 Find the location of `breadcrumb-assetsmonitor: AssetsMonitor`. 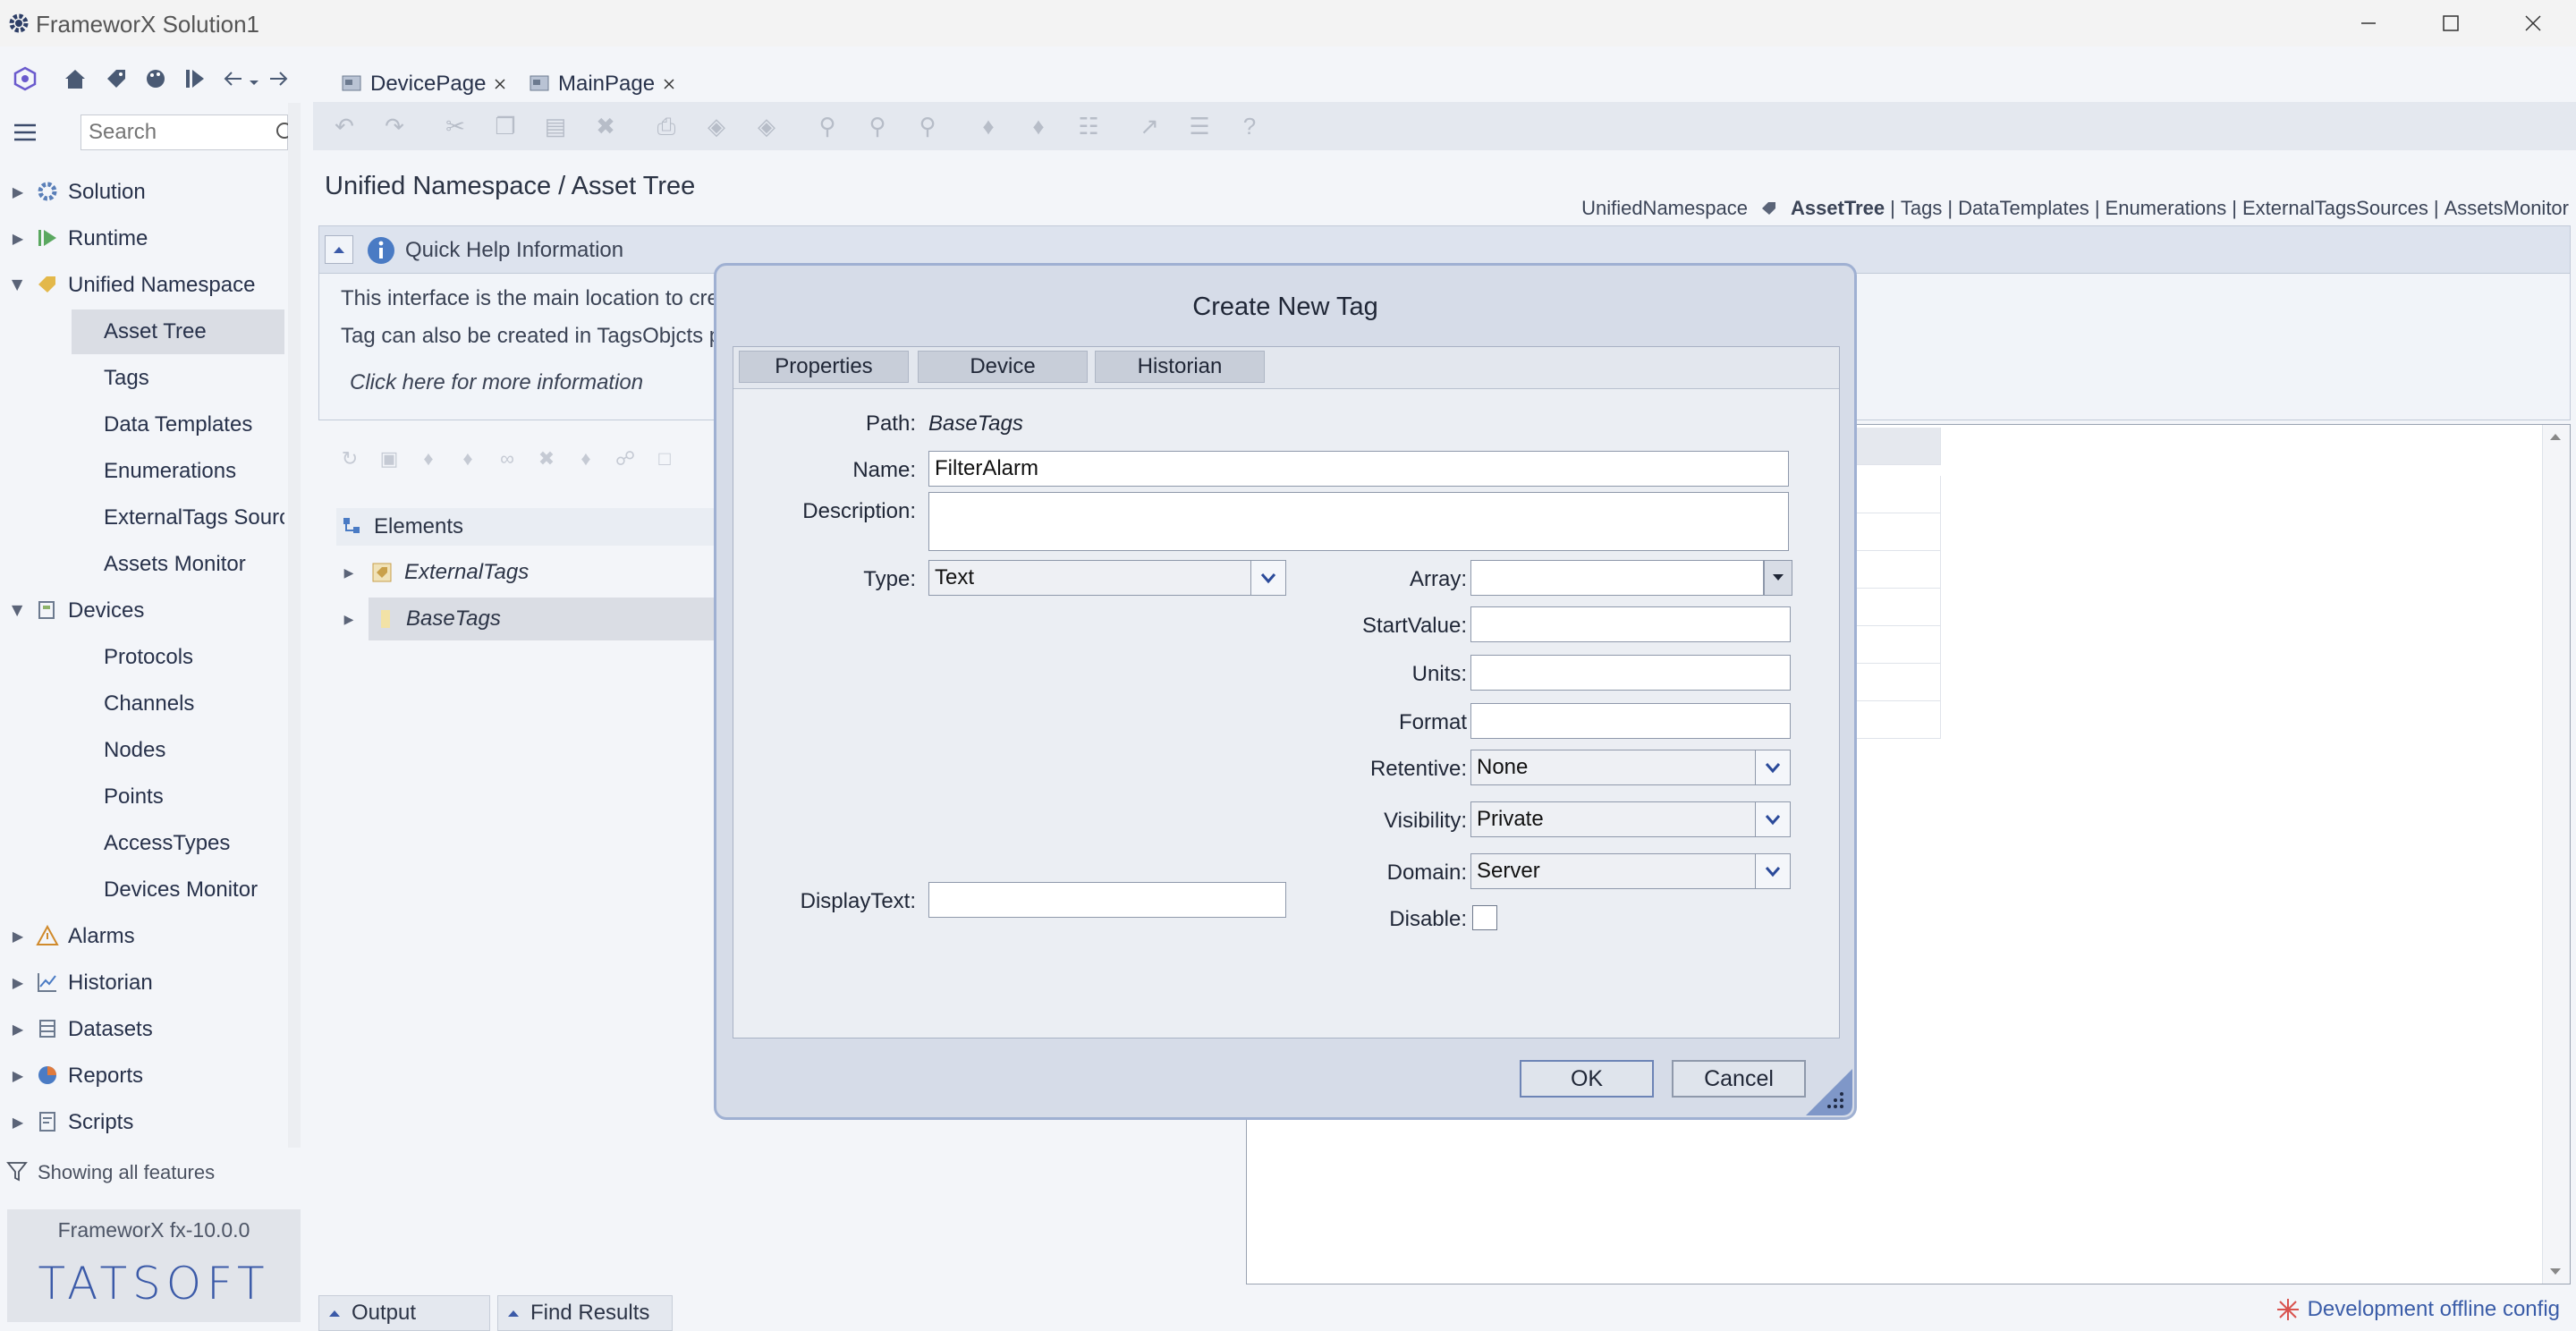

breadcrumb-assetsmonitor: AssetsMonitor is located at coordinates (2507, 209).